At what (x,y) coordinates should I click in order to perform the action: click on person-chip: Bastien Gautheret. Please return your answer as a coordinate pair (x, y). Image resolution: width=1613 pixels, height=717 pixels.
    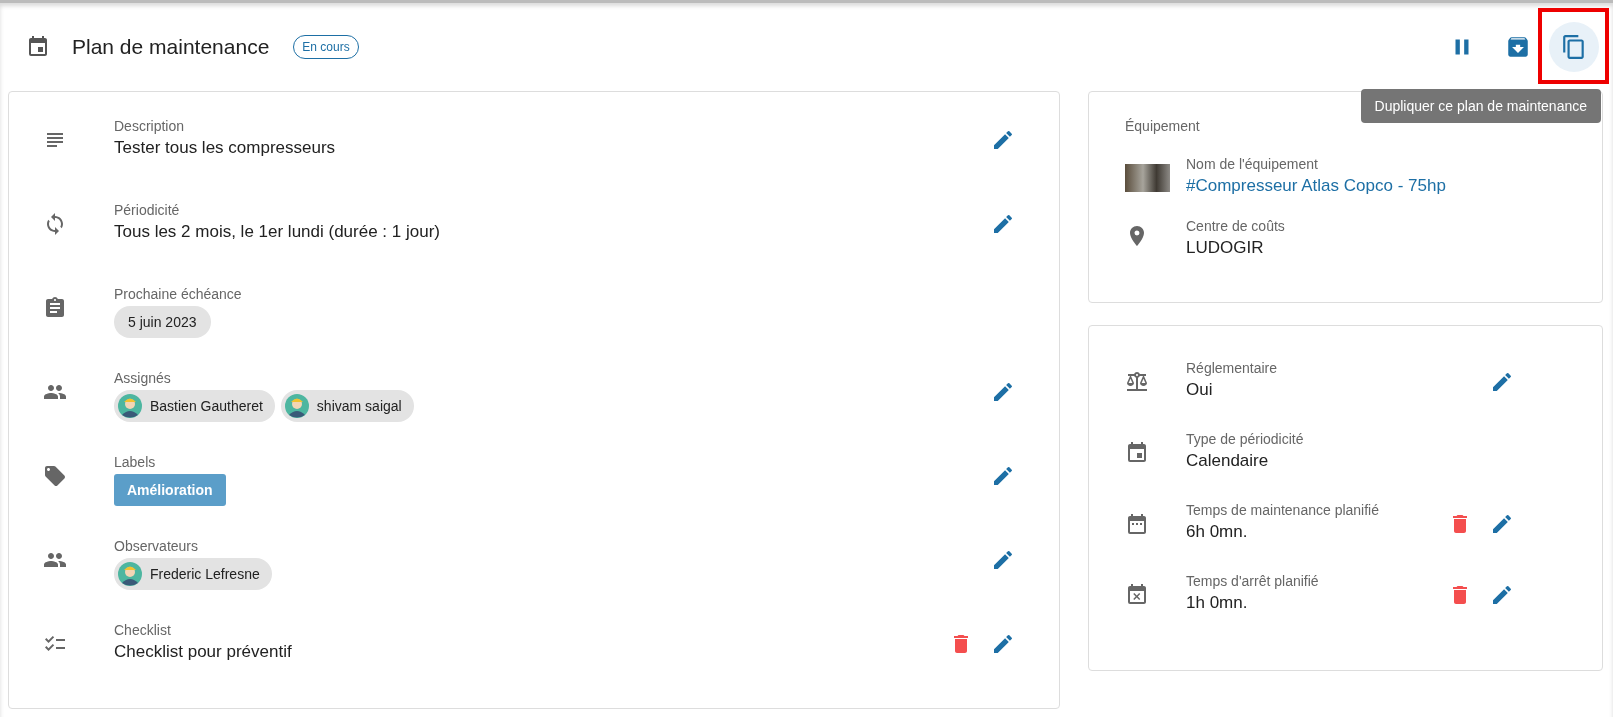
    Looking at the image, I should click on (194, 406).